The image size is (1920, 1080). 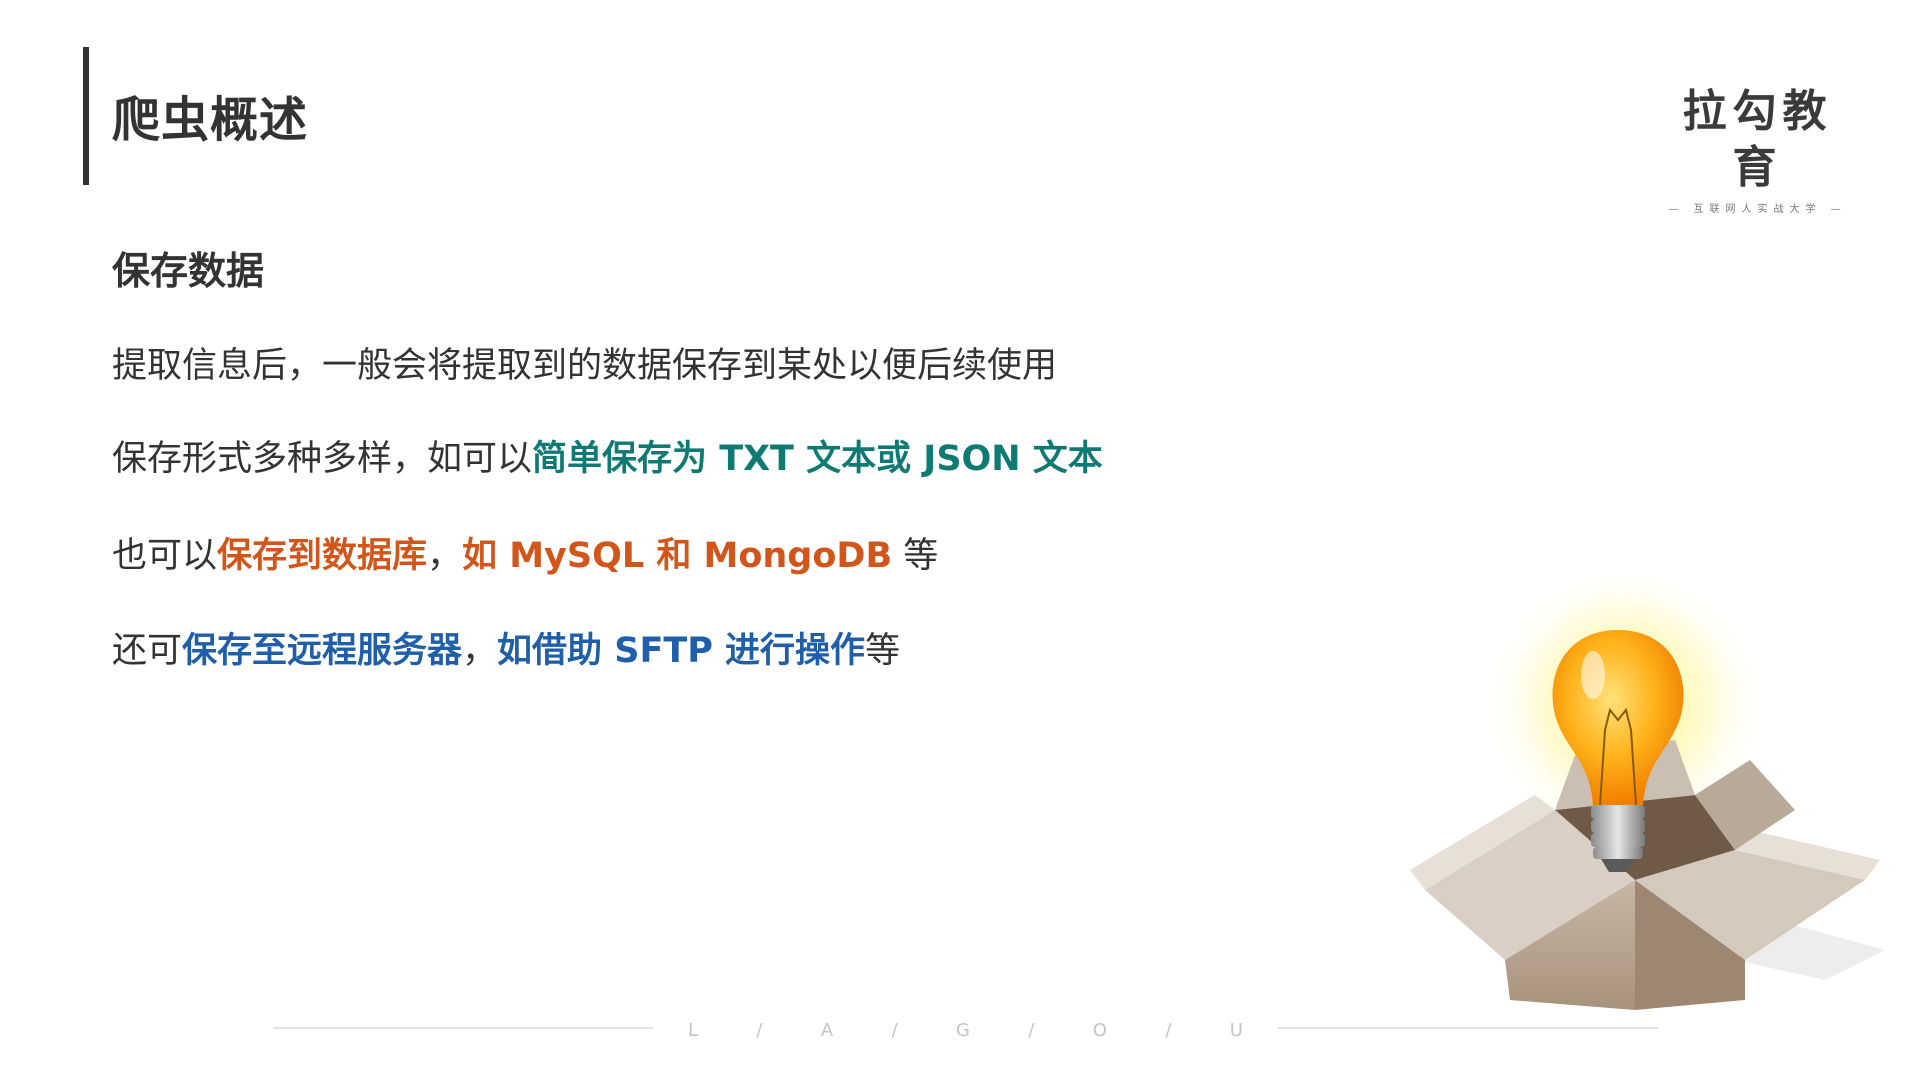 What do you see at coordinates (693, 1030) in the screenshot?
I see `footer-letter: L` at bounding box center [693, 1030].